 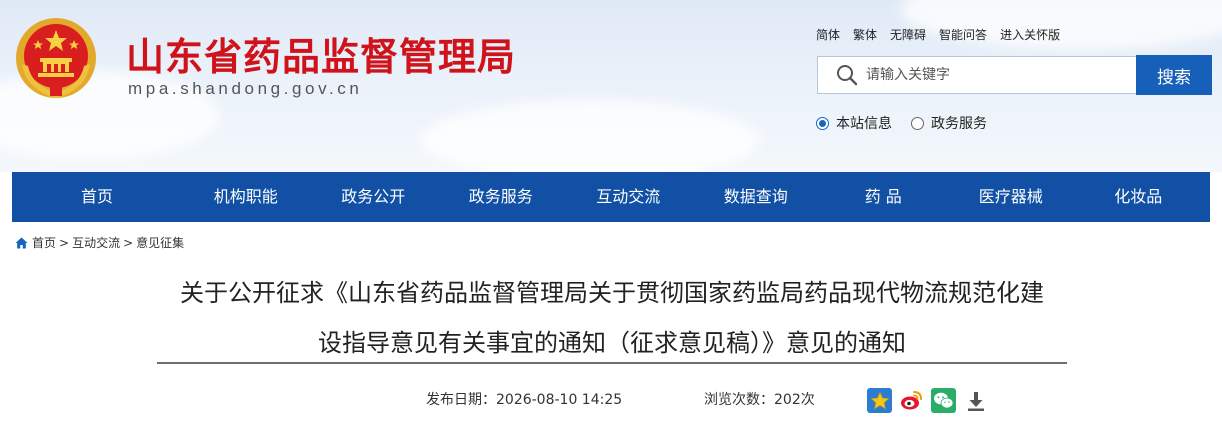 I want to click on link-traditional: 繁体, so click(x=865, y=35).